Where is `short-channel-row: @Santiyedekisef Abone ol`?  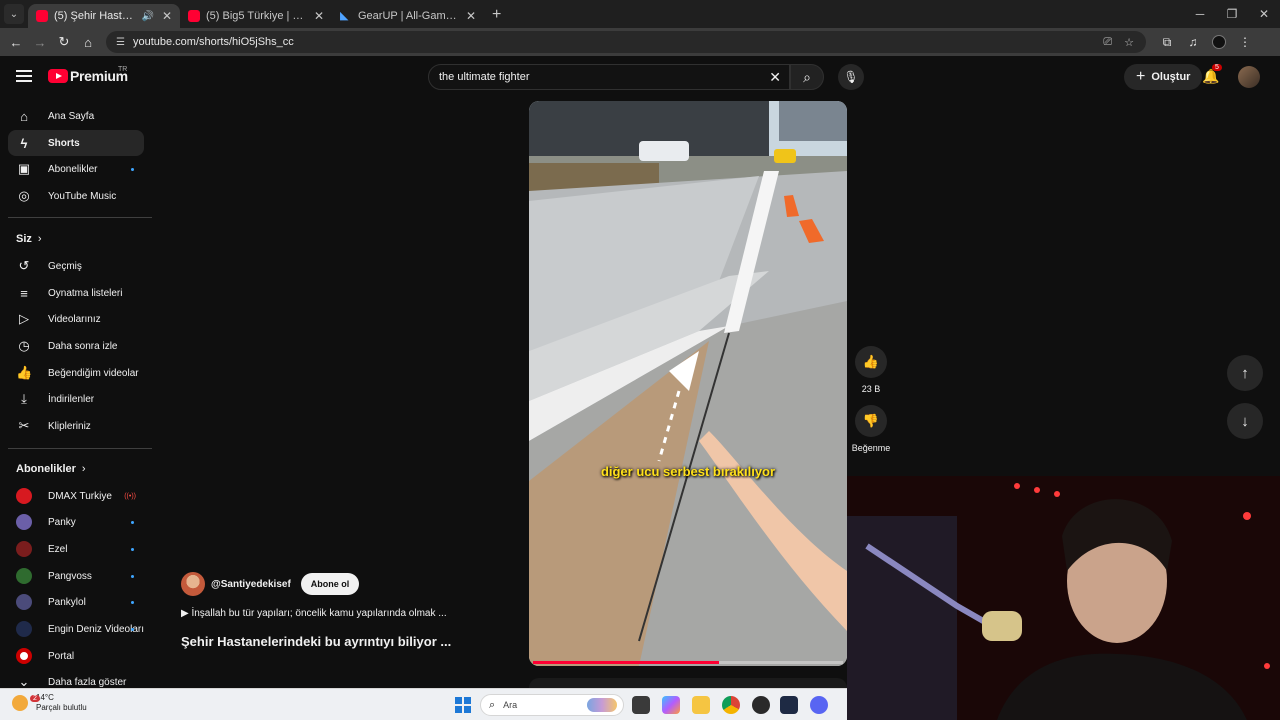
short-channel-row: @Santiyedekisef Abone ol is located at coordinates (270, 584).